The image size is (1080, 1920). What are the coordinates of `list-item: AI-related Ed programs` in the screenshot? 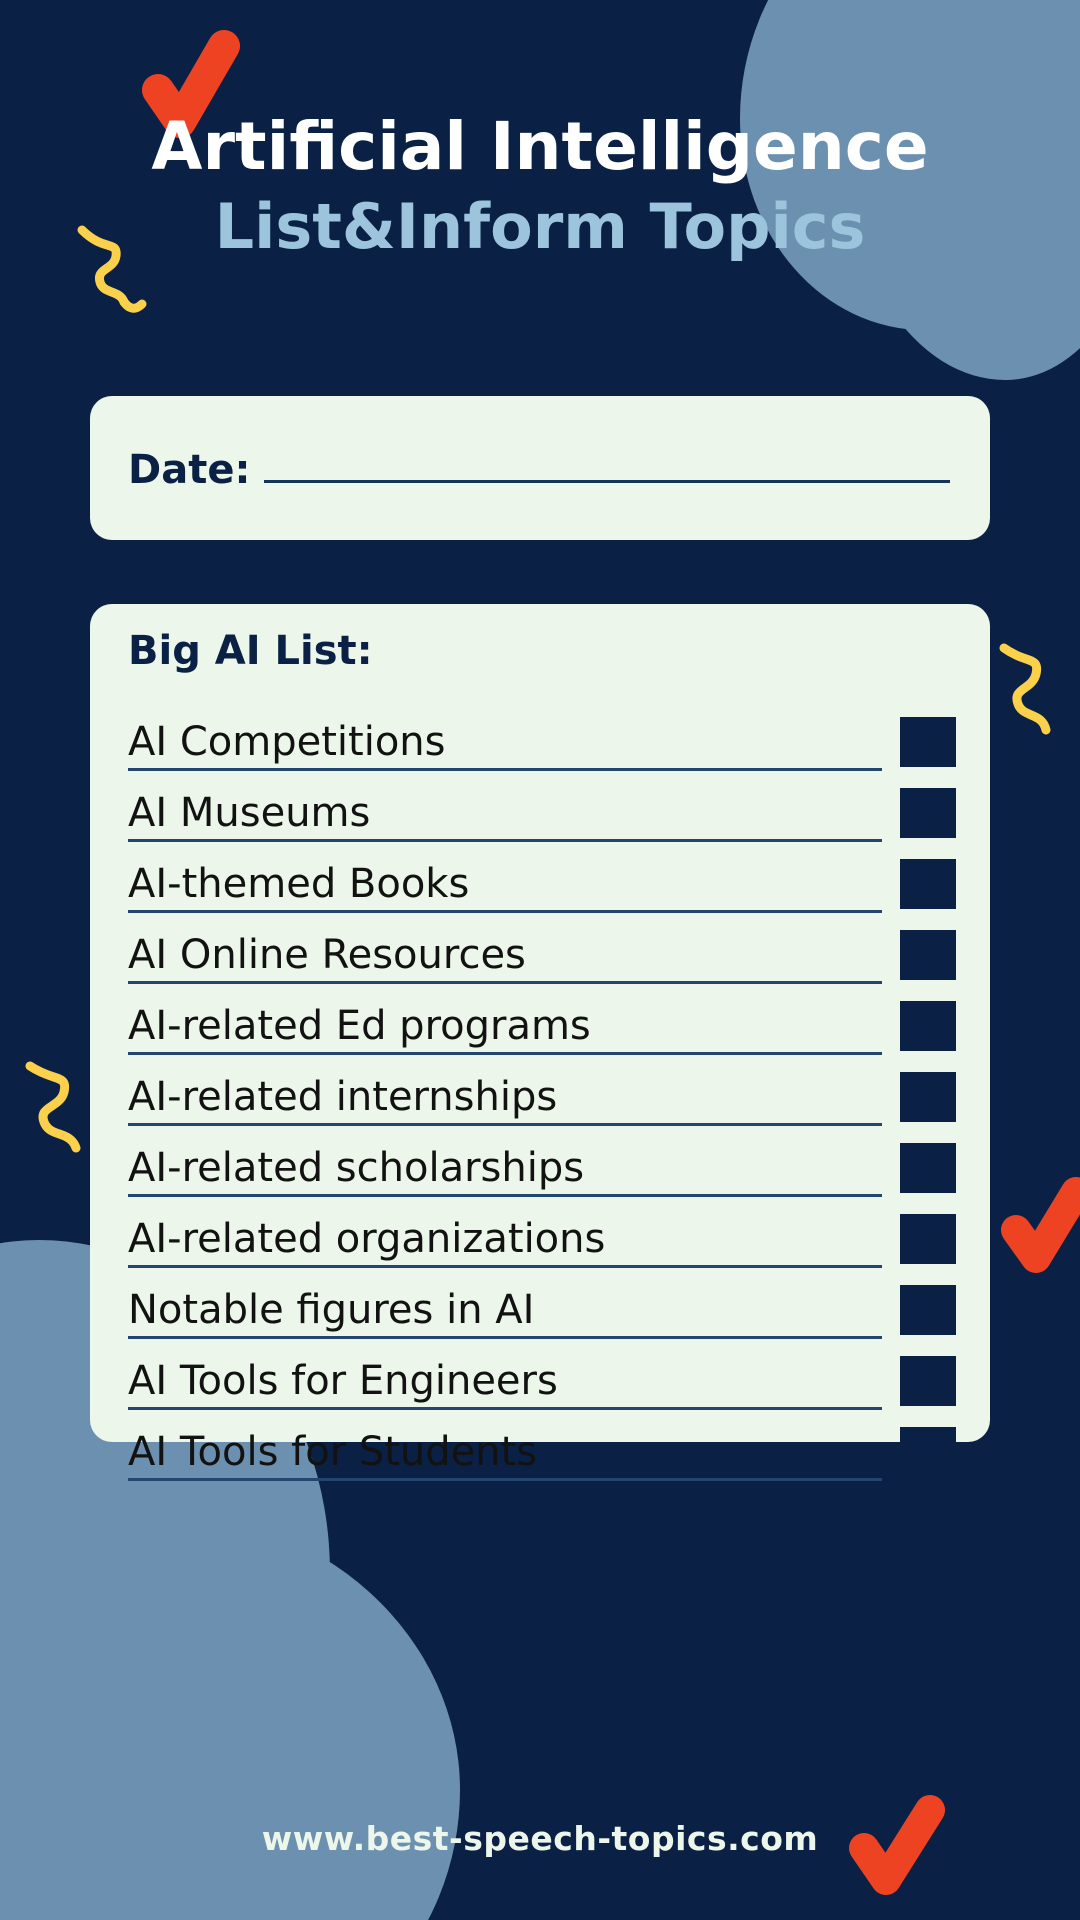 It's located at (542, 1019).